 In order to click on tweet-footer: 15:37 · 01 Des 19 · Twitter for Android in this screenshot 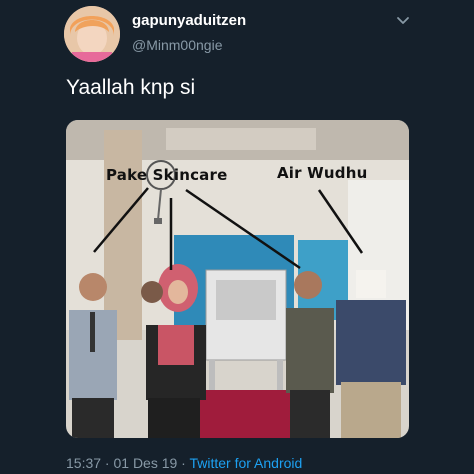, I will do `click(184, 463)`.